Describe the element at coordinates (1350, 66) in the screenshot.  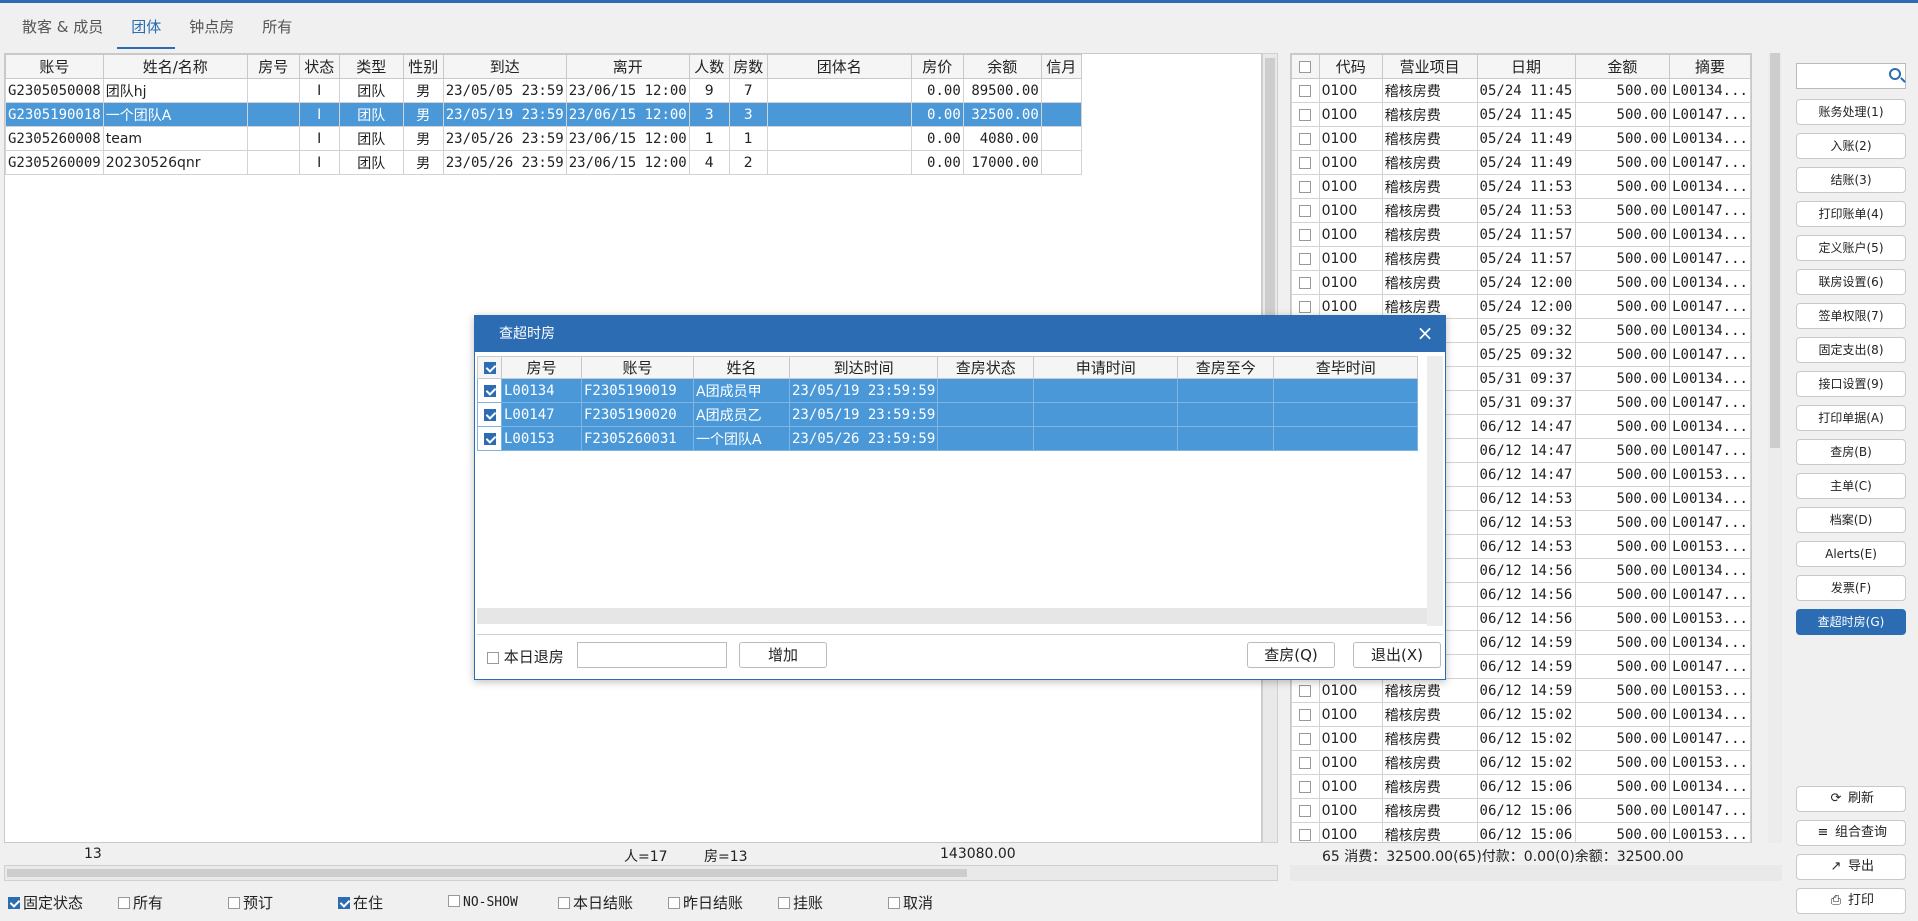
I see `column-header: 代码` at that location.